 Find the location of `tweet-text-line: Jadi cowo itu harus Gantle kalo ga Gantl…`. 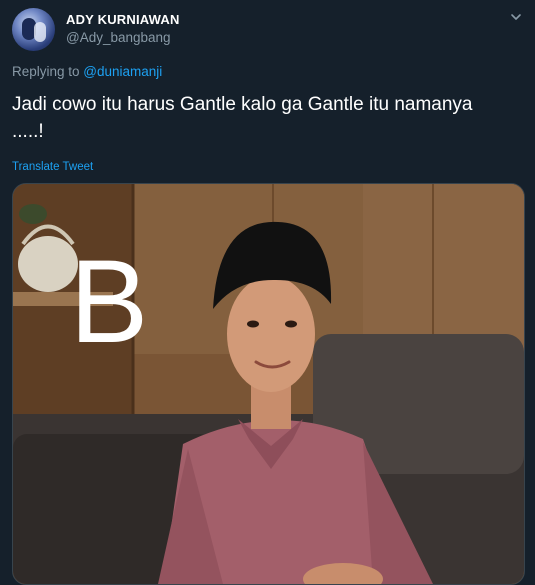

tweet-text-line: Jadi cowo itu harus Gantle kalo ga Gantl… is located at coordinates (242, 104).